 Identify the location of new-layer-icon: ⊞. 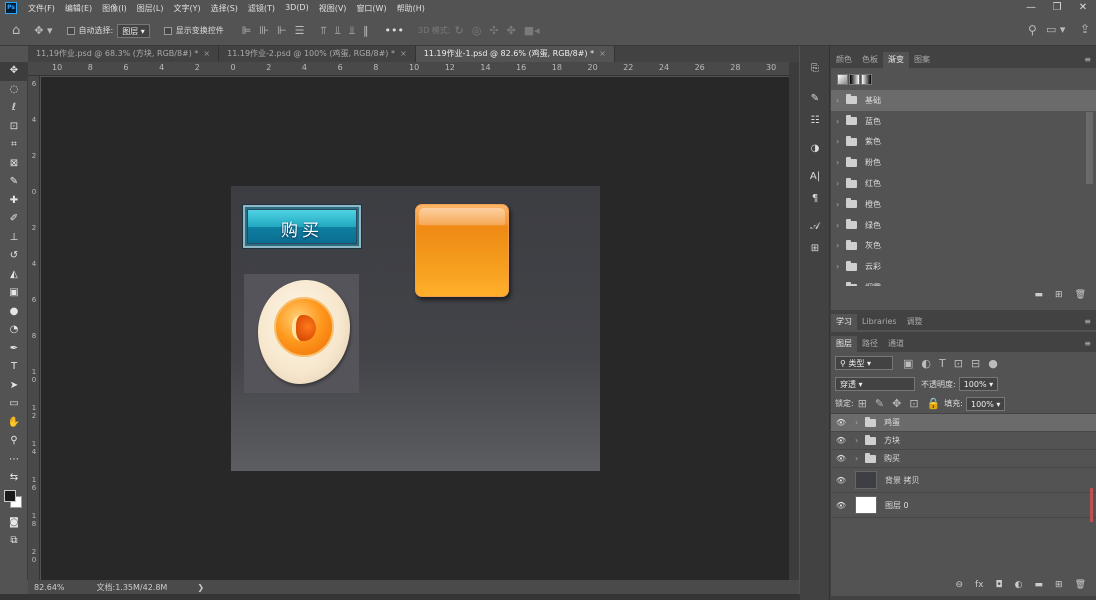
(1059, 585).